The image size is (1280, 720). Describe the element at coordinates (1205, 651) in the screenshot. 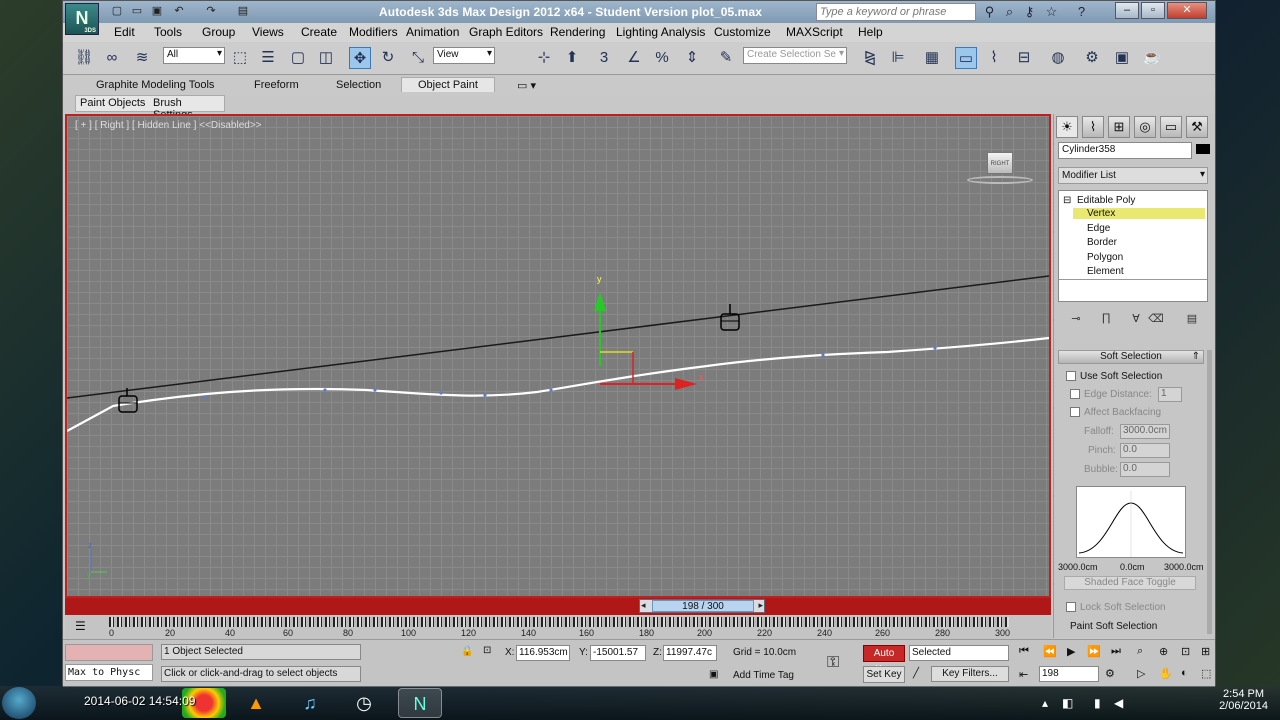

I see `zoom-extents-all-icon: ⊞` at that location.